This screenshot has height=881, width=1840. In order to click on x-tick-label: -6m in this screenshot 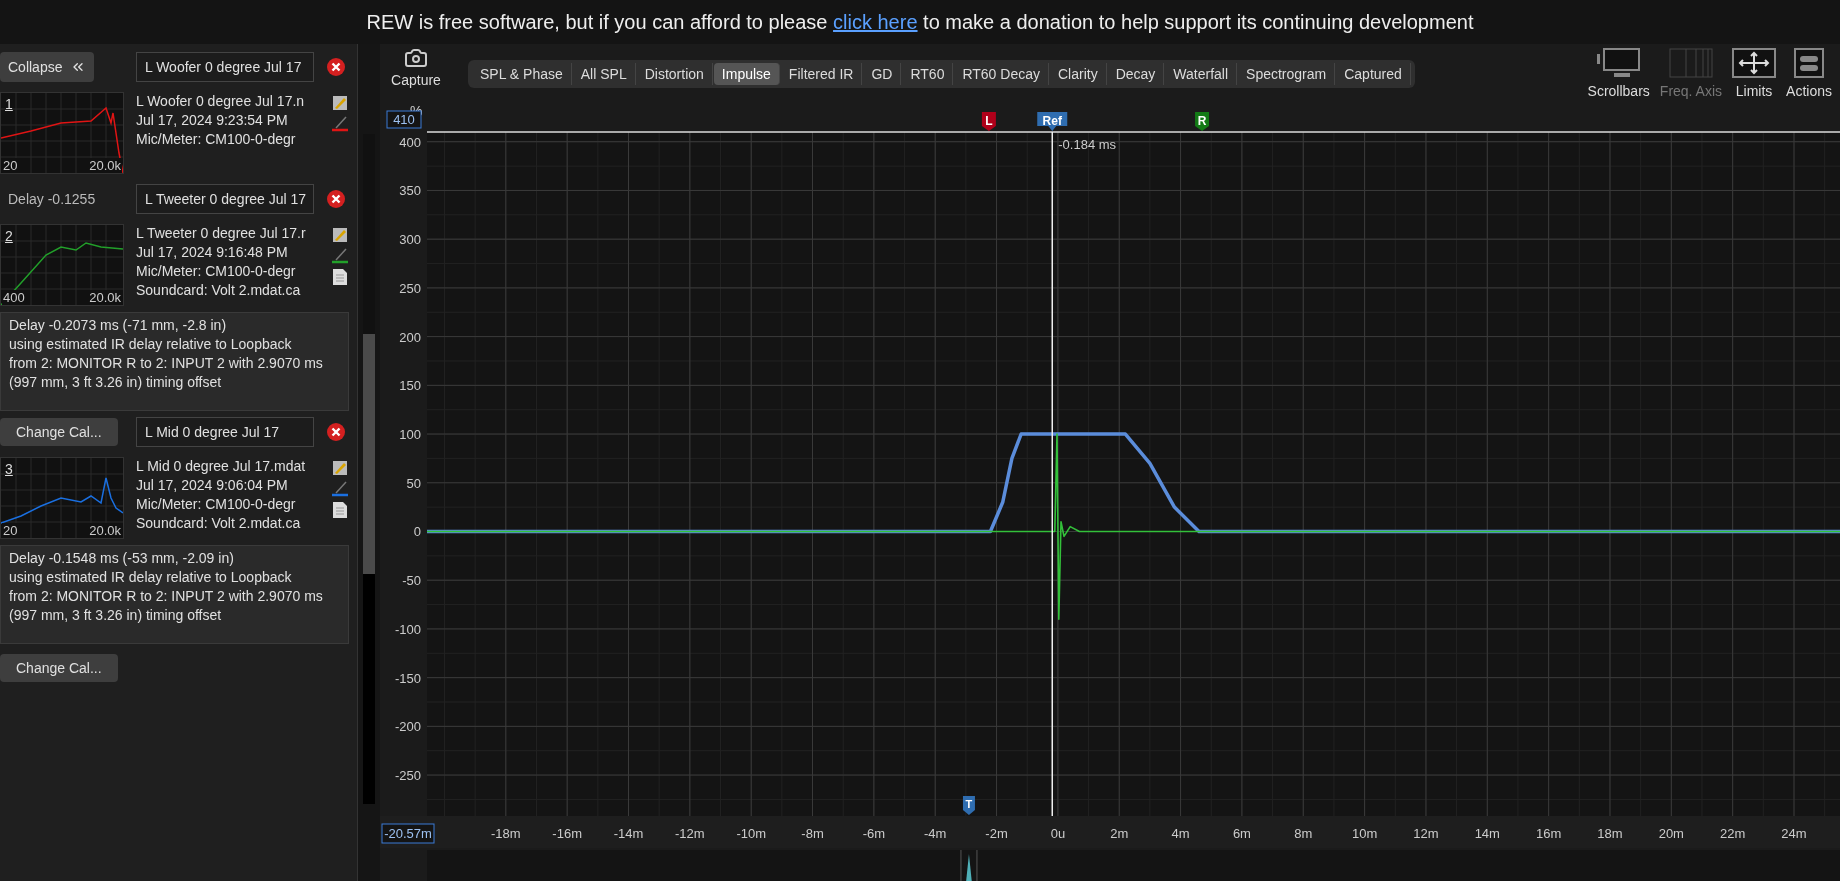, I will do `click(874, 833)`.